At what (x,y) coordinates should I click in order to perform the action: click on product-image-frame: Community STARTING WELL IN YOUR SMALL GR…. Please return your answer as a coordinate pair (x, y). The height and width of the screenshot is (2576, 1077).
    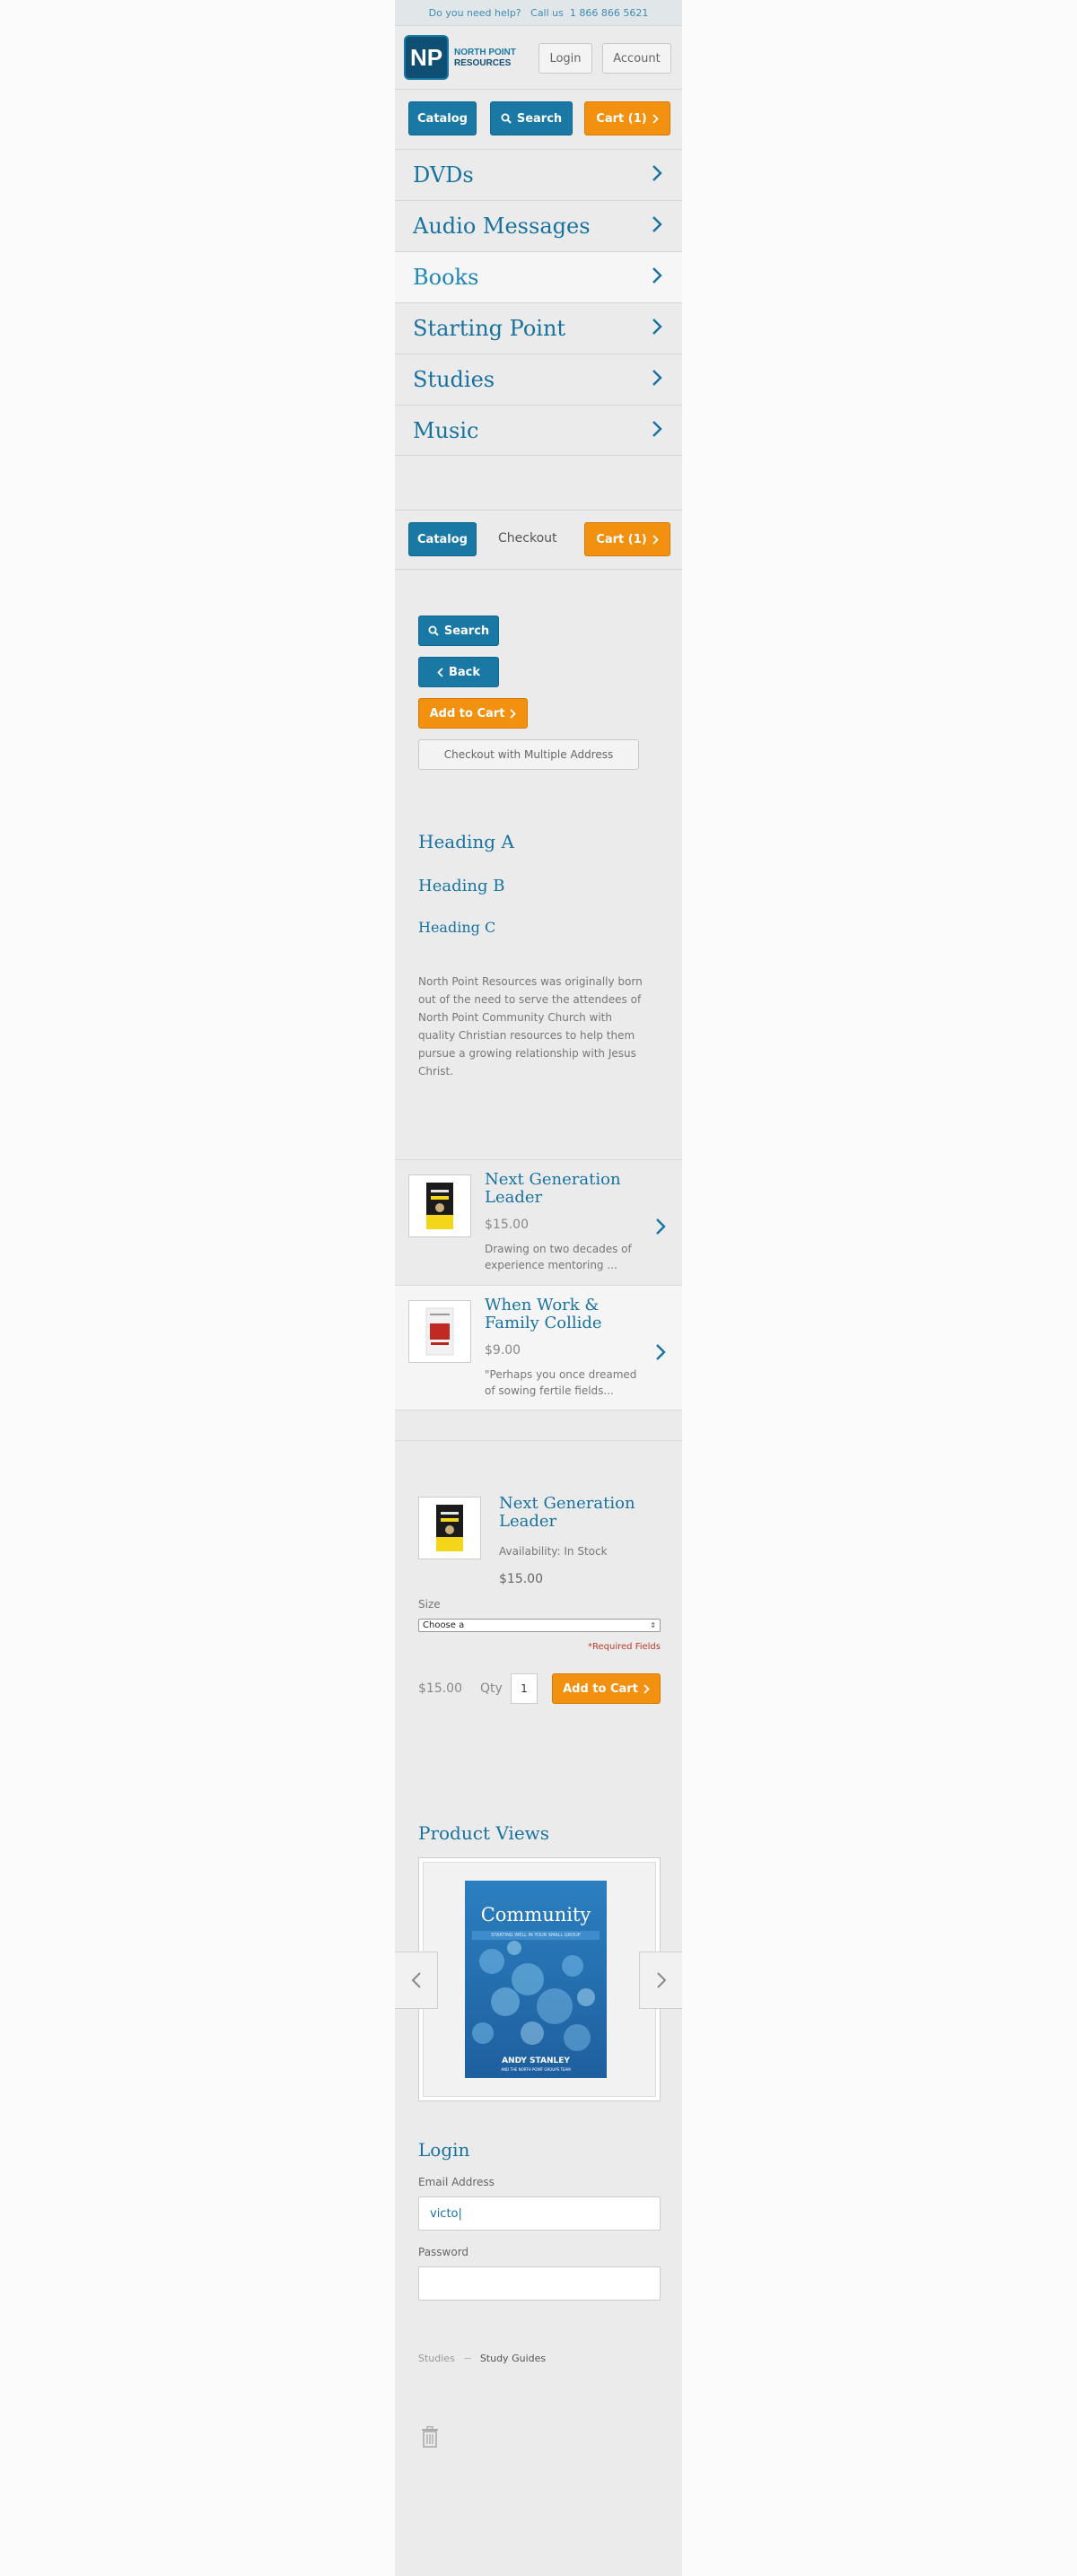
    Looking at the image, I should click on (539, 1979).